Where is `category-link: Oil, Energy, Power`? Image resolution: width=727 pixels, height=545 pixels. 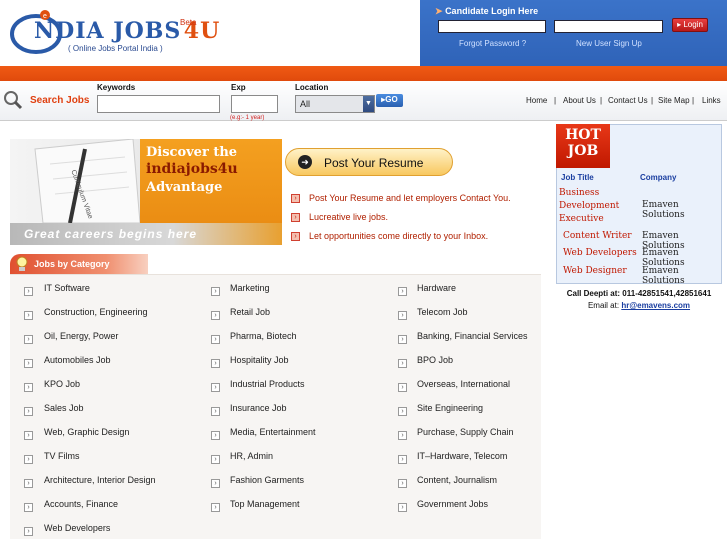 category-link: Oil, Energy, Power is located at coordinates (81, 336).